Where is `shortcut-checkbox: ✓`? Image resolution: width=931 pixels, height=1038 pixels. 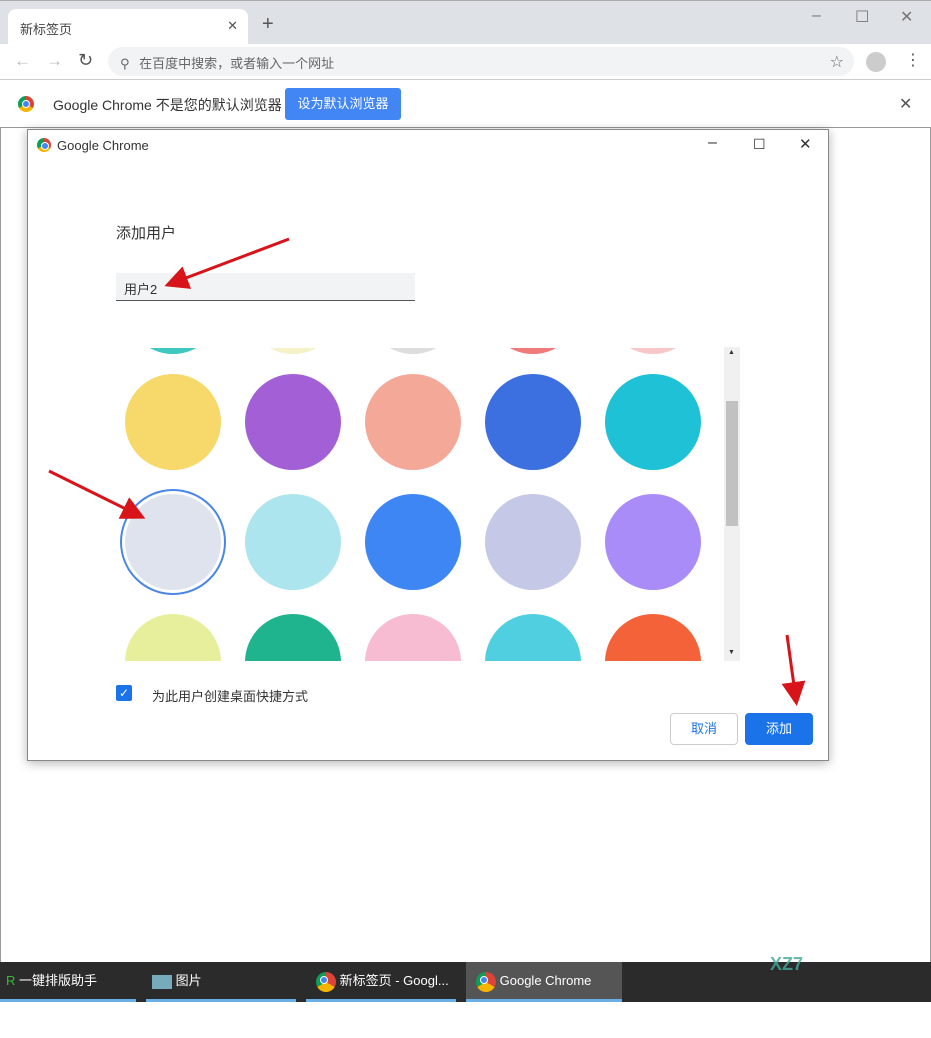
shortcut-checkbox: ✓ is located at coordinates (124, 693).